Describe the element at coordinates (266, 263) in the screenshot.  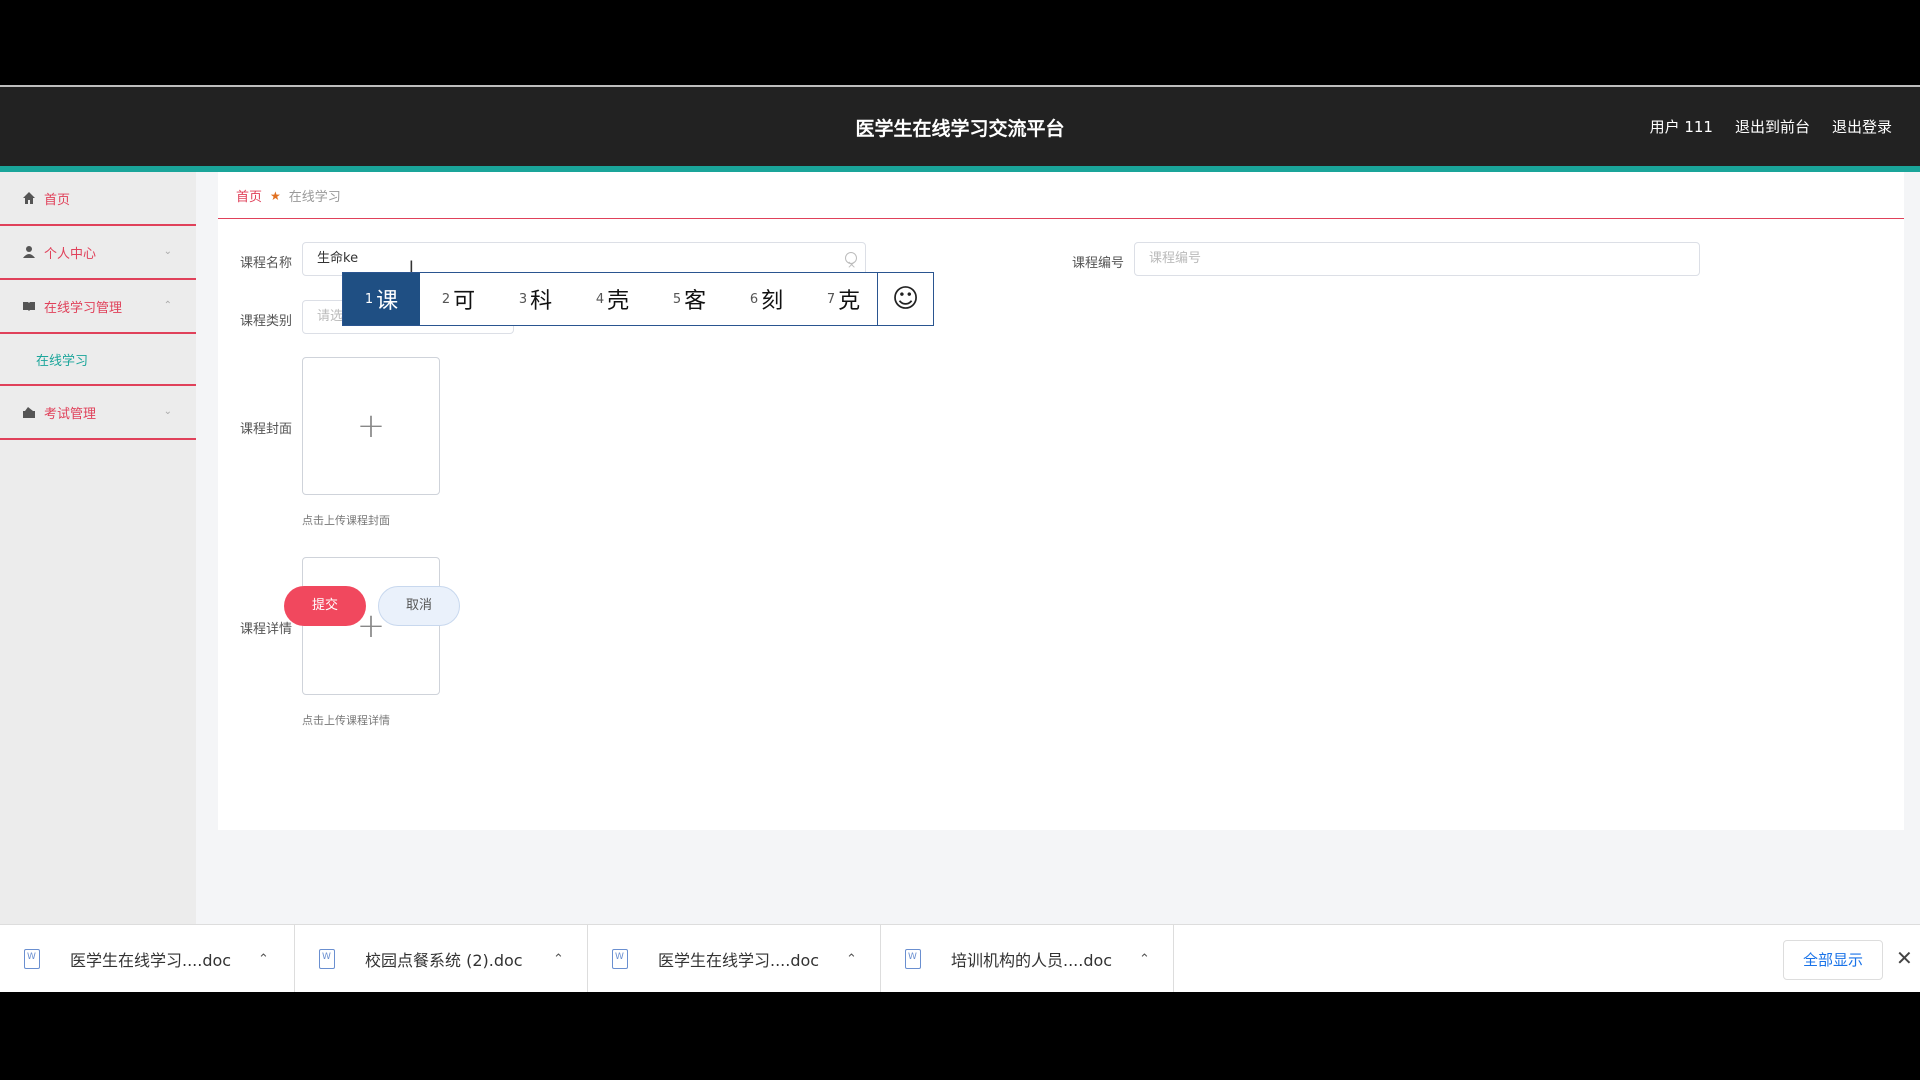
I see `course-name-label: 课程名称` at that location.